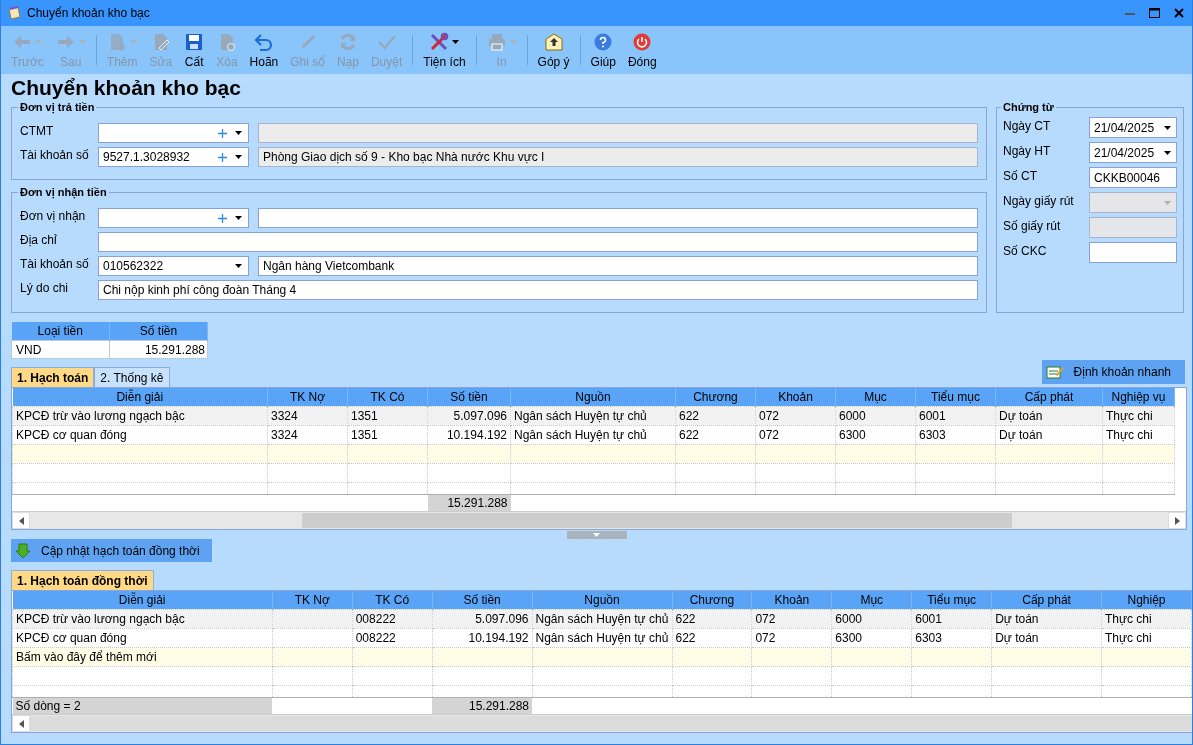 The height and width of the screenshot is (745, 1193). Describe the element at coordinates (618, 157) in the screenshot. I see `description-field: Phòng Giao dịch số 9 - Kho bạc Nhà nước Khu vực I` at that location.